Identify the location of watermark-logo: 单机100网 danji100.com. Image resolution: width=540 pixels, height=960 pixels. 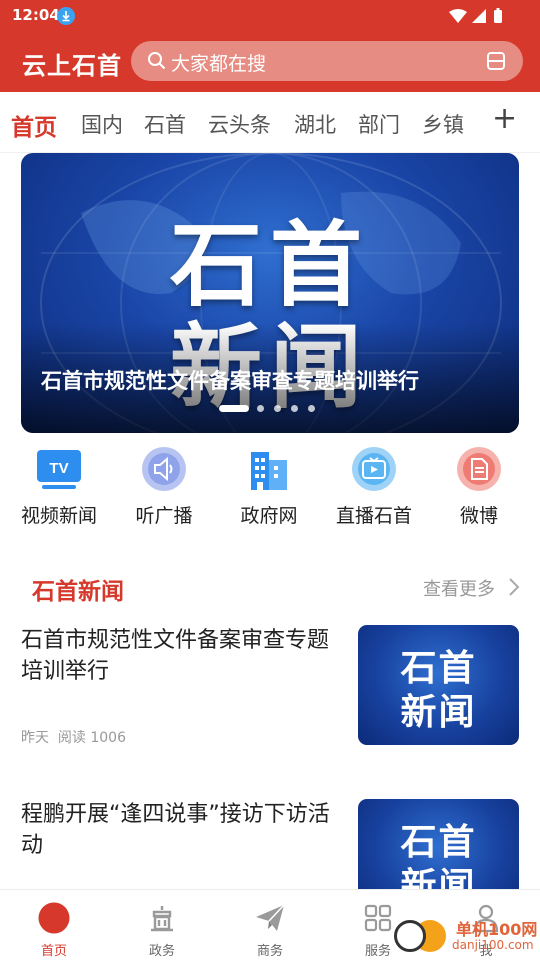
(465, 936).